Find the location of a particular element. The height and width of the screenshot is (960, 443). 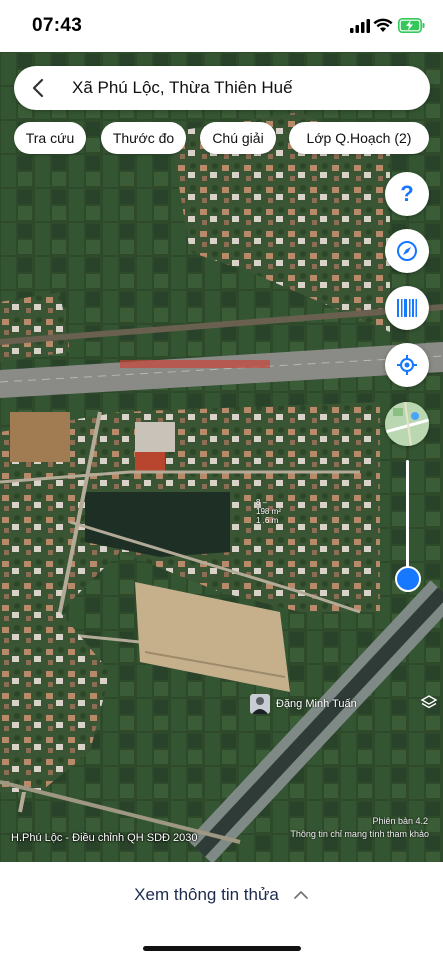

user-name: Đặng Minh Tuấn is located at coordinates (316, 704).